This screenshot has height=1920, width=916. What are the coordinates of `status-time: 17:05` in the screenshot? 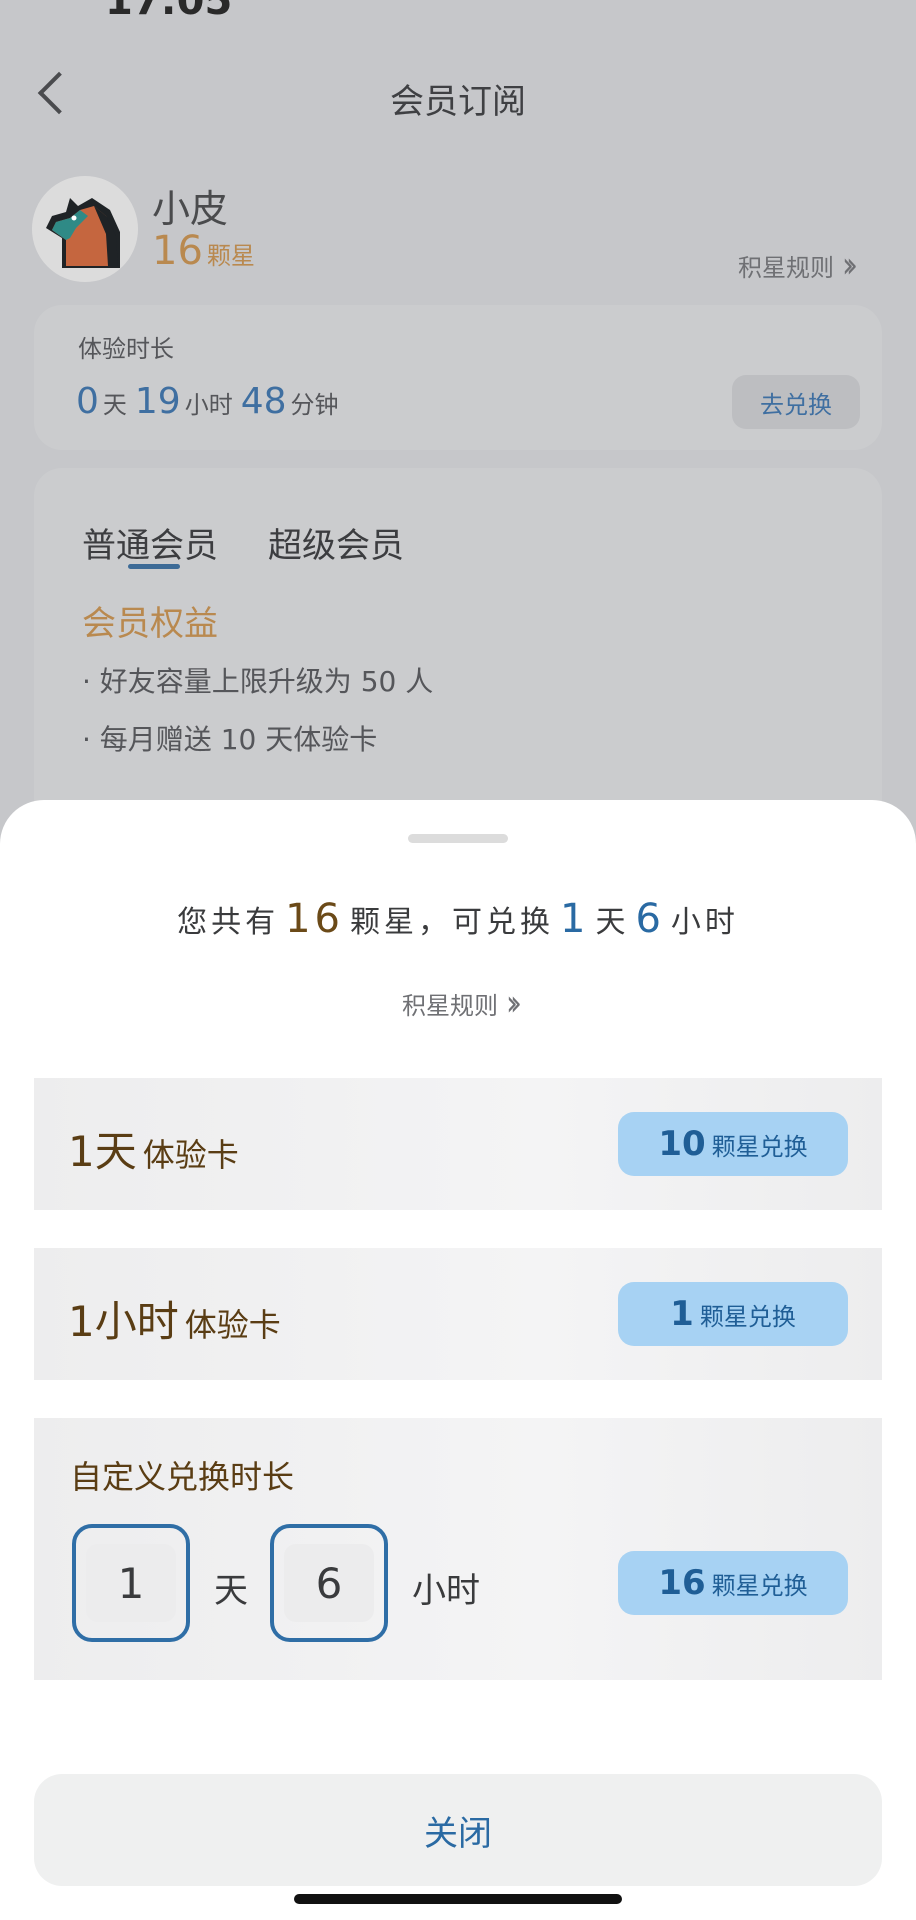 It's located at (169, 12).